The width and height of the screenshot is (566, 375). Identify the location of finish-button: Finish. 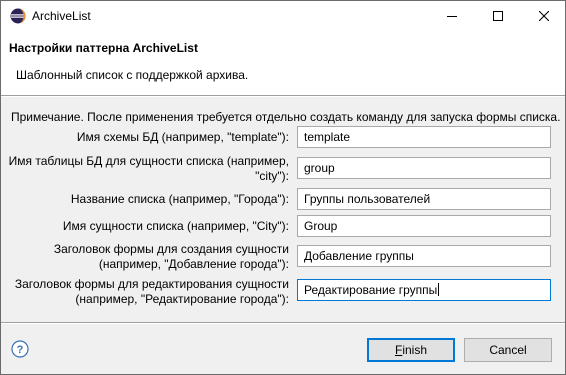
(411, 350).